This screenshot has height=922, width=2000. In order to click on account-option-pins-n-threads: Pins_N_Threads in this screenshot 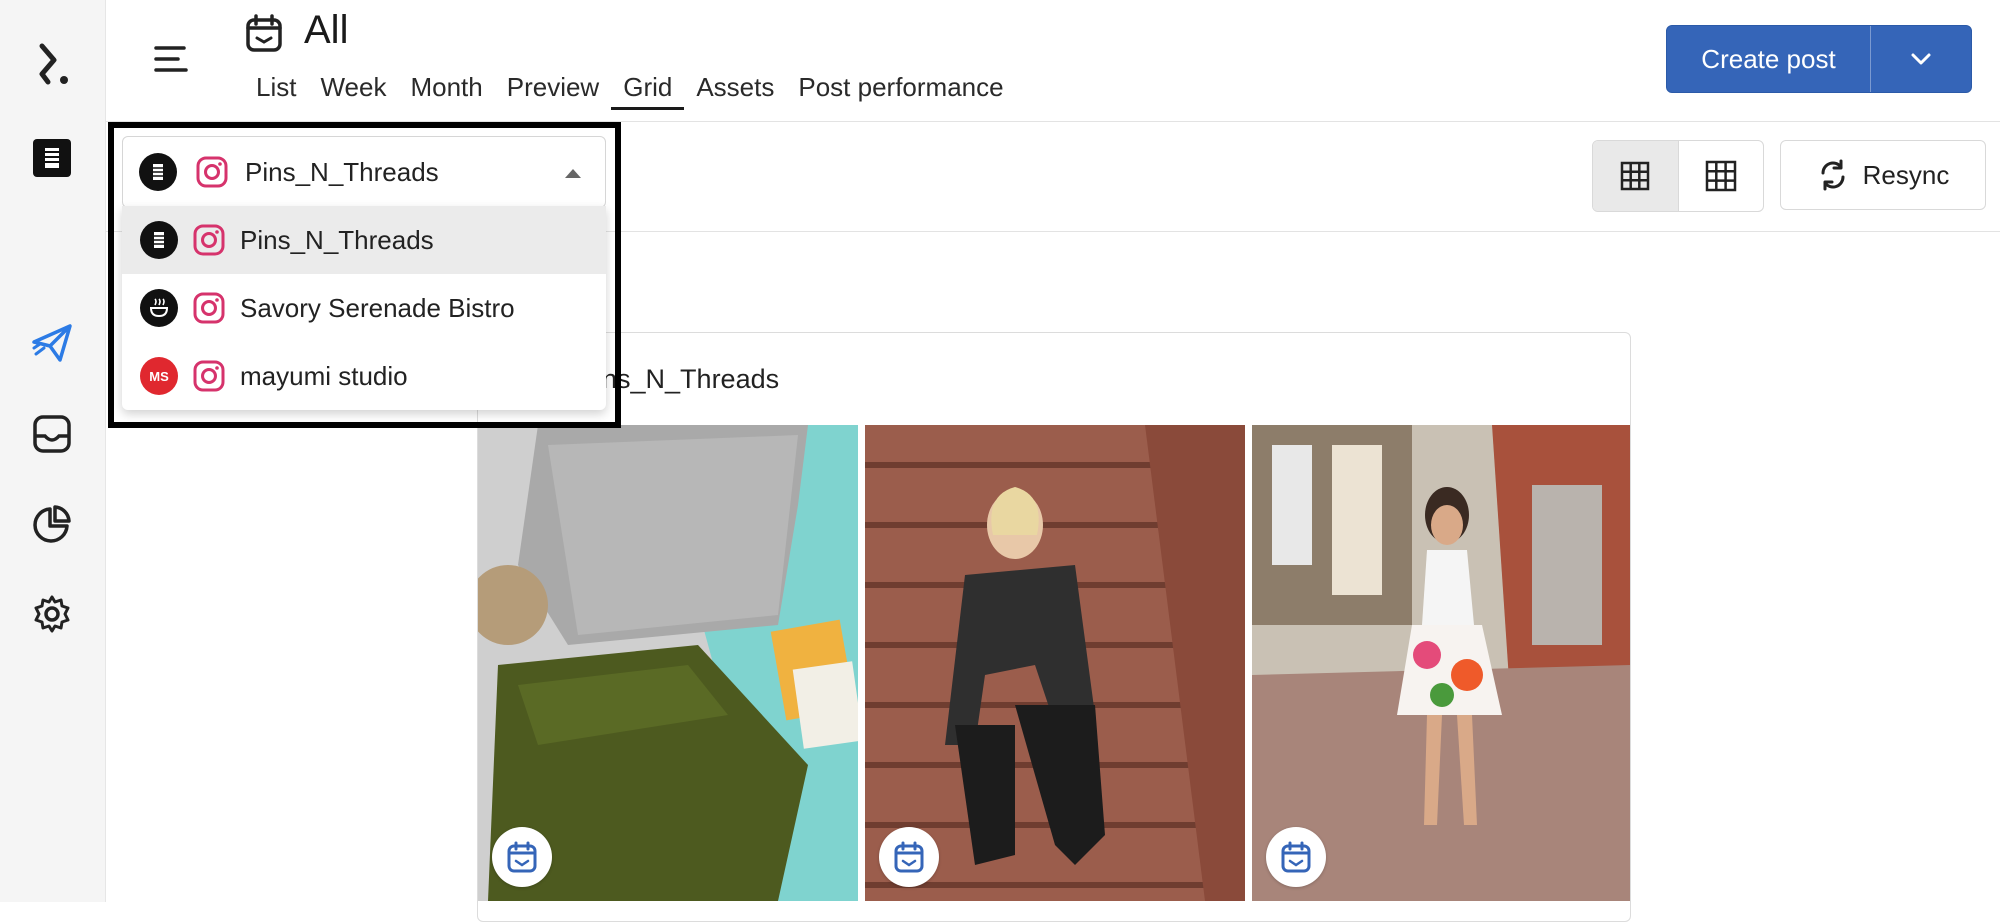, I will do `click(364, 240)`.